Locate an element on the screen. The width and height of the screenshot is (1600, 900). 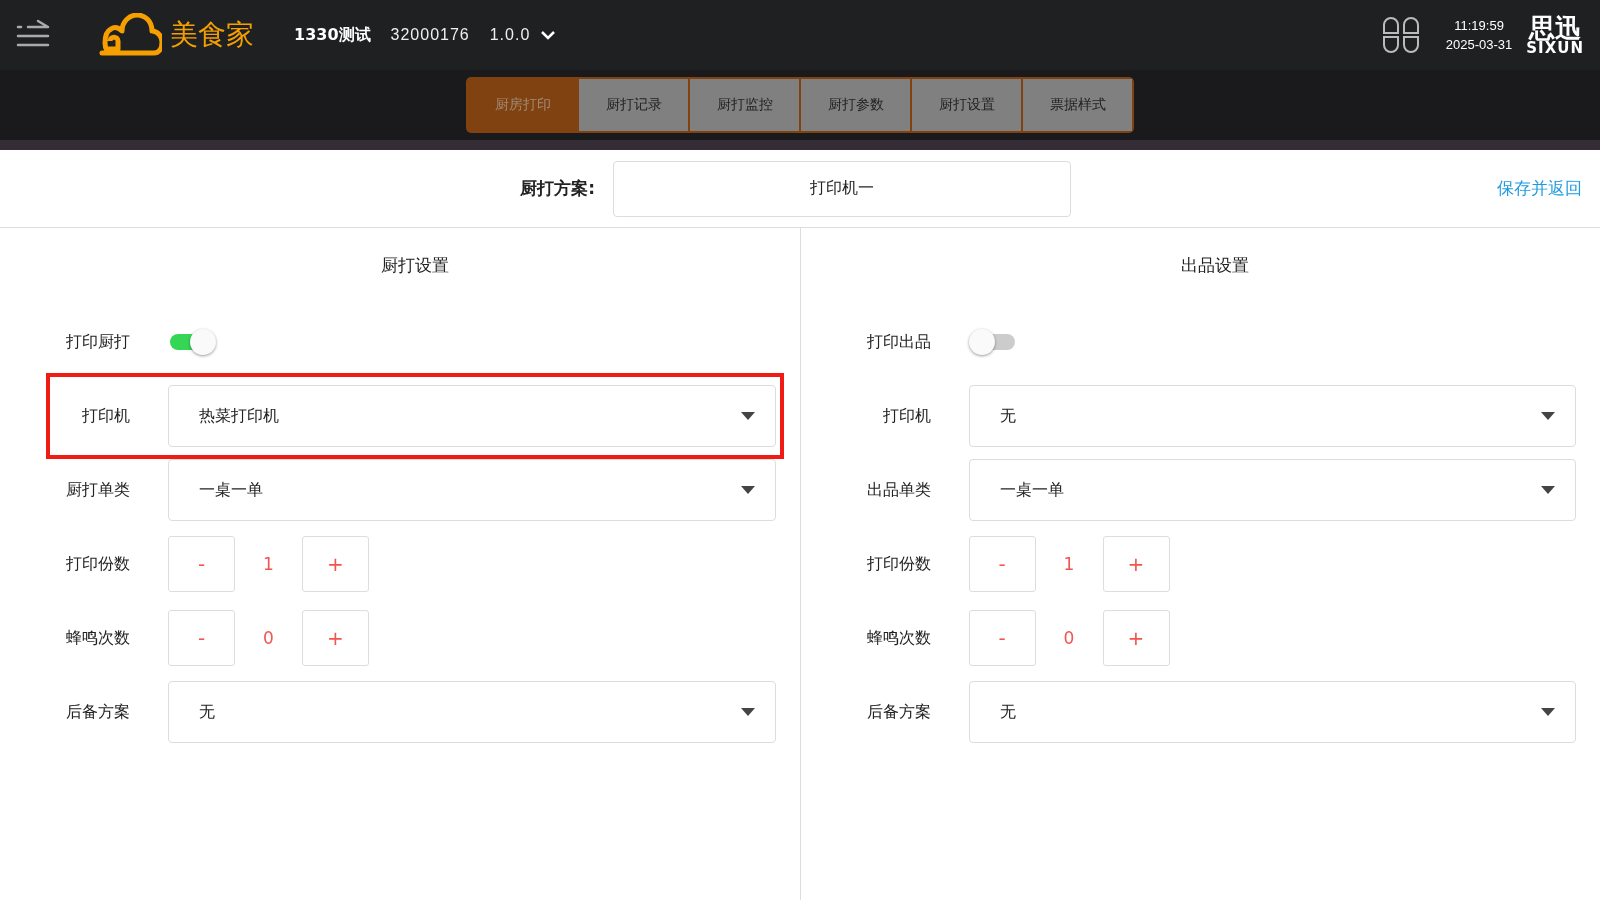
tab: 厨打设置 is located at coordinates (966, 105).